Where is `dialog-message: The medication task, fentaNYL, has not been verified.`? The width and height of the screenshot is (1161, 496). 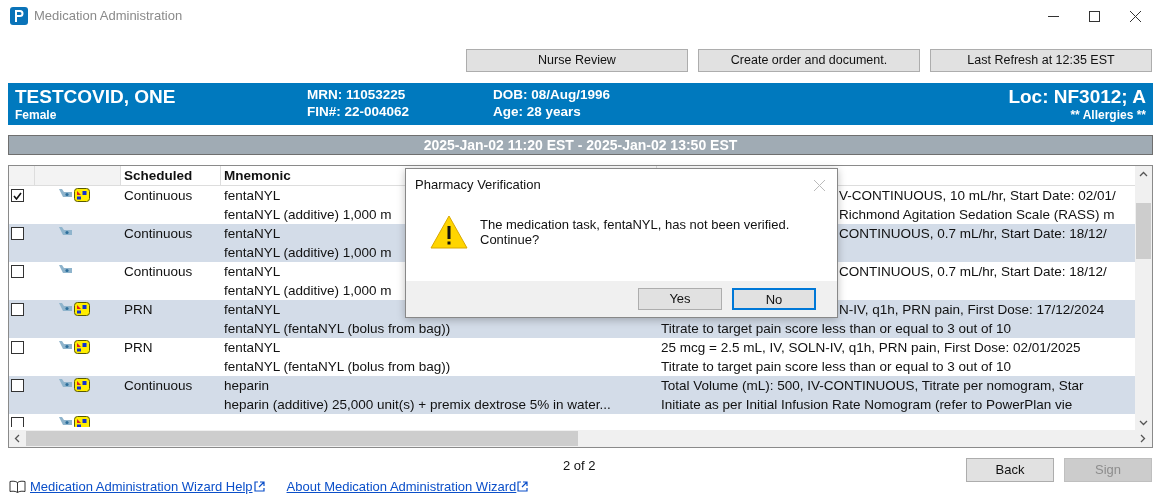
dialog-message: The medication task, fentaNYL, has not been verified. is located at coordinates (635, 224).